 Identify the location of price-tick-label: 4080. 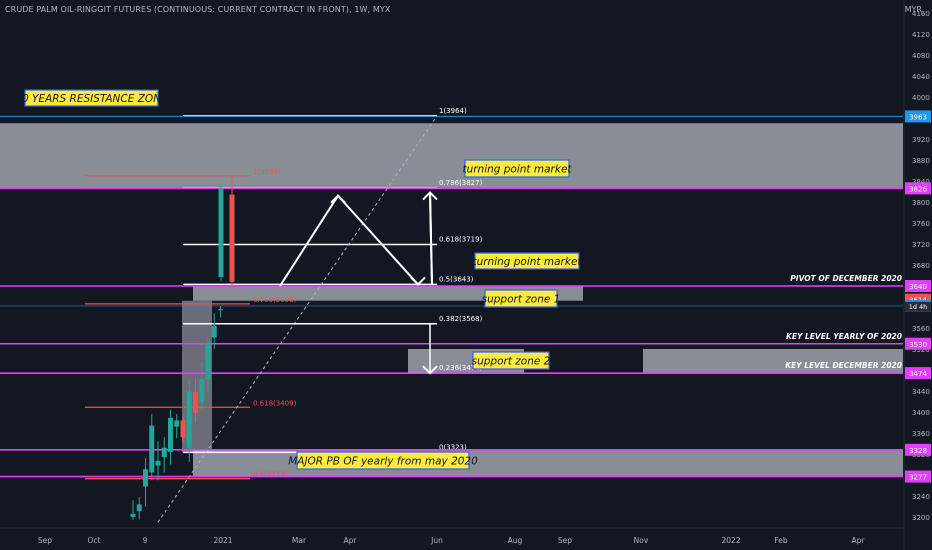
(921, 56).